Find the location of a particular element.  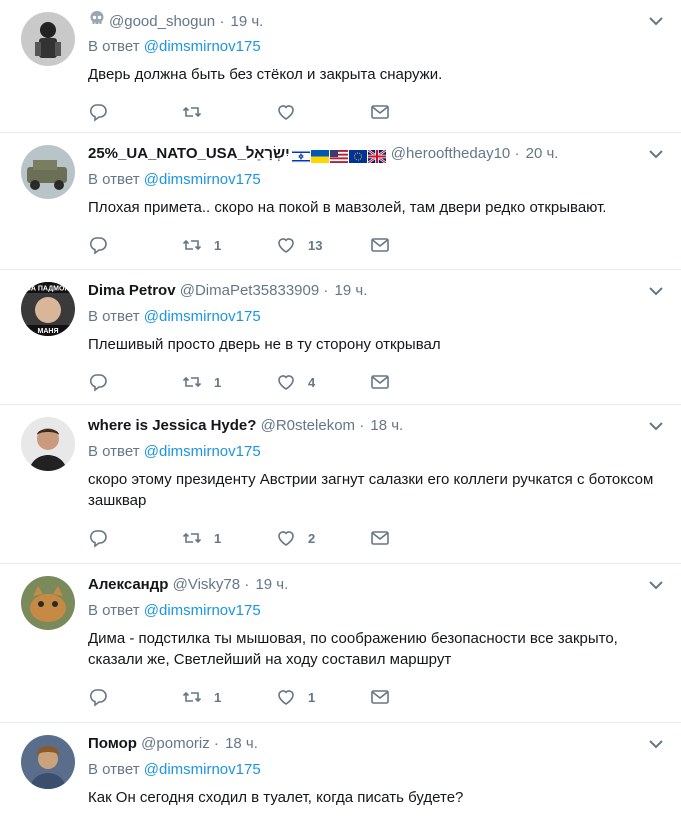

display-name: Dima Petrov is located at coordinates (132, 290).